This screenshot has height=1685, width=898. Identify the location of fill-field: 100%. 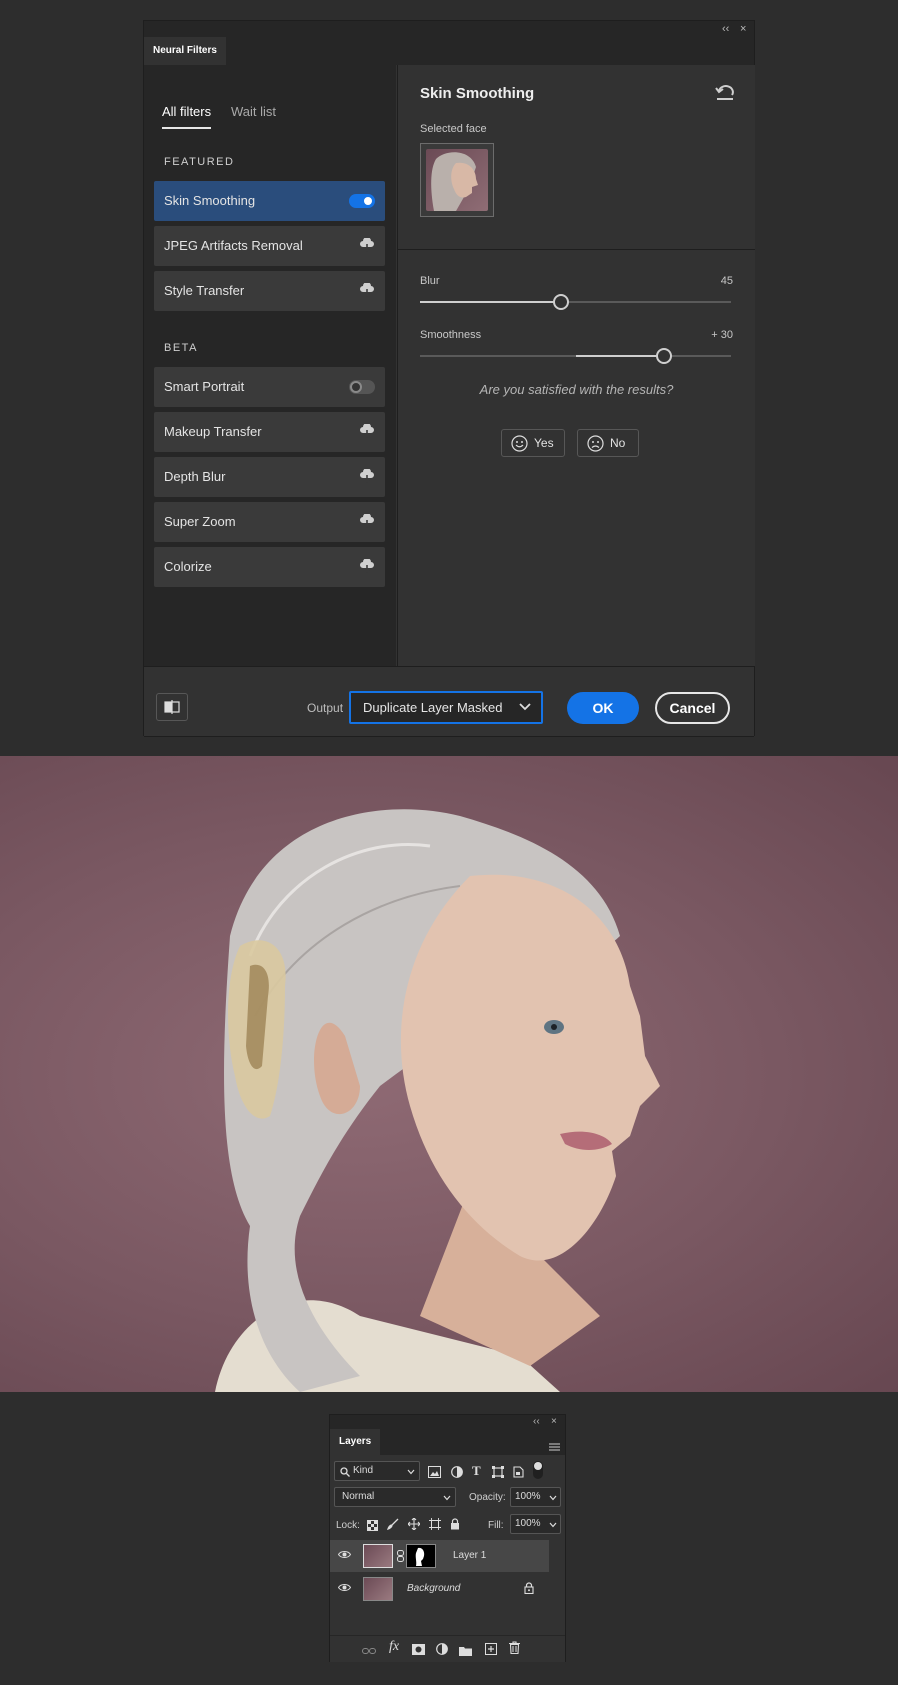
(535, 1524).